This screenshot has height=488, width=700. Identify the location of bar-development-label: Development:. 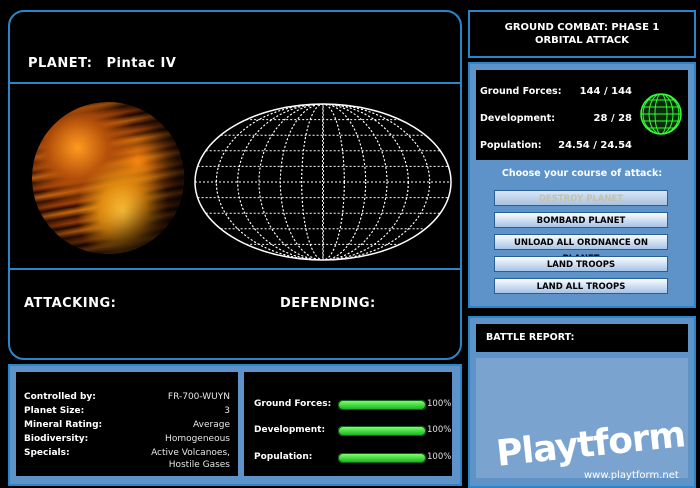
(290, 430).